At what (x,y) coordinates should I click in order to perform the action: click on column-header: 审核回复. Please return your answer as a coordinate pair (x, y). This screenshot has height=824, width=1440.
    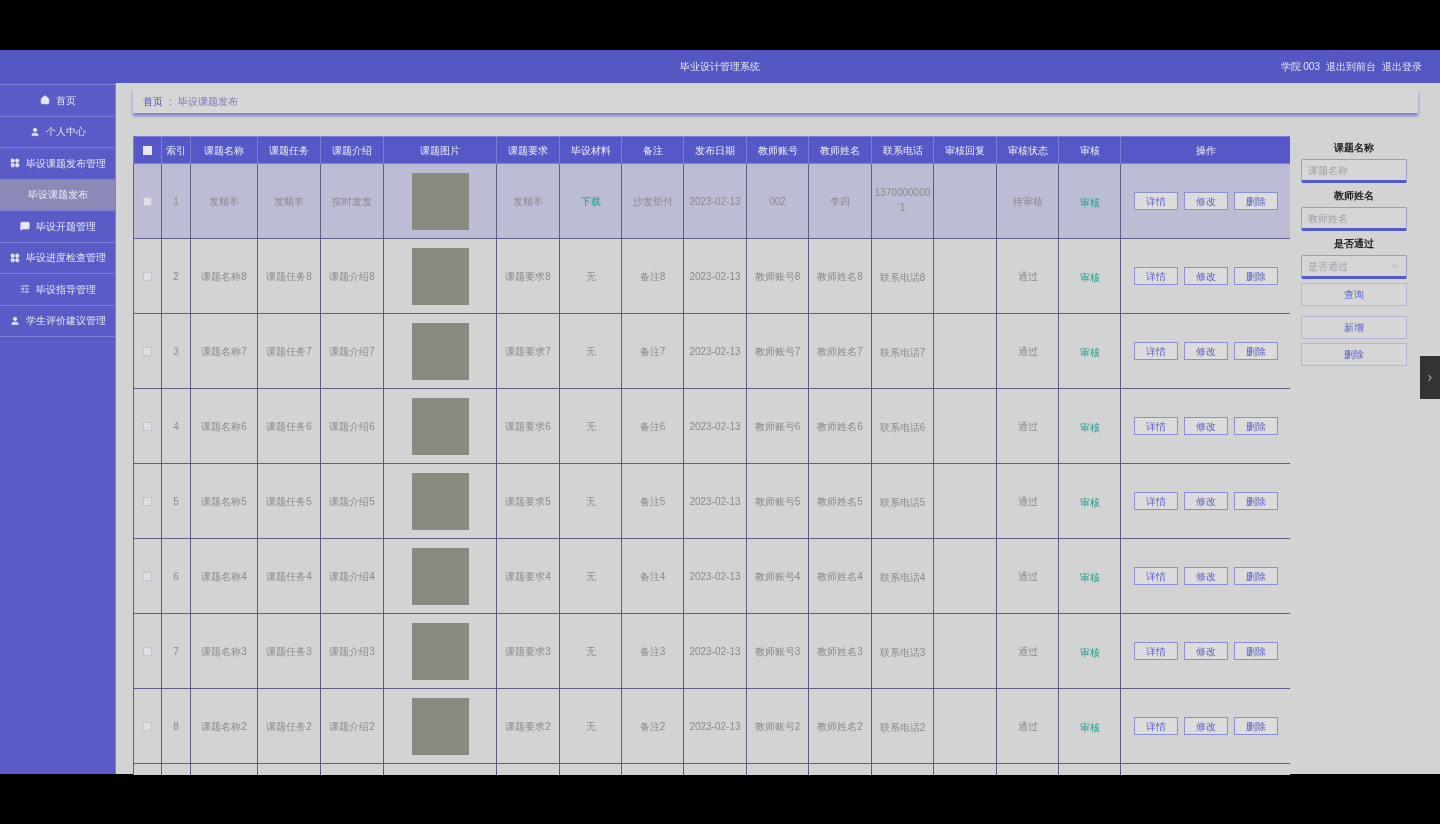
    Looking at the image, I should click on (965, 150).